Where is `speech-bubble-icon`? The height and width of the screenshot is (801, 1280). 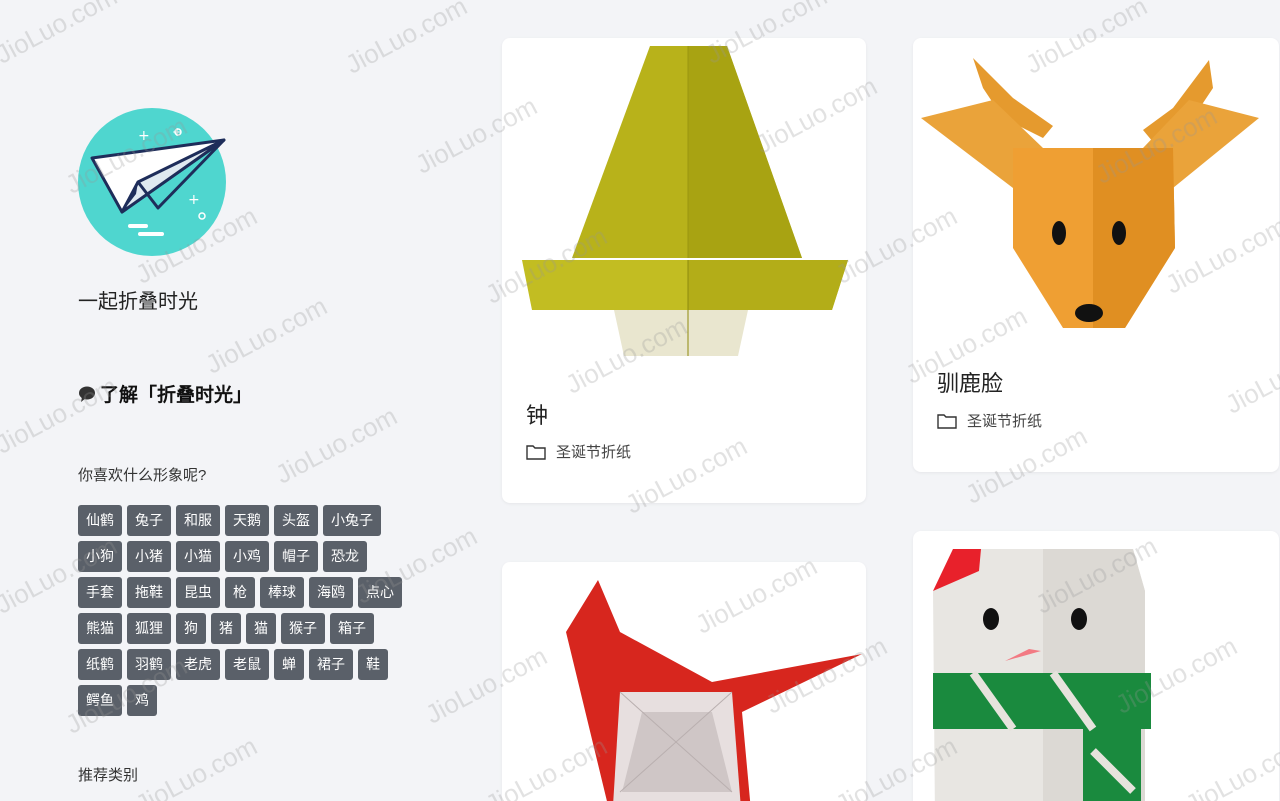
speech-bubble-icon is located at coordinates (87, 394).